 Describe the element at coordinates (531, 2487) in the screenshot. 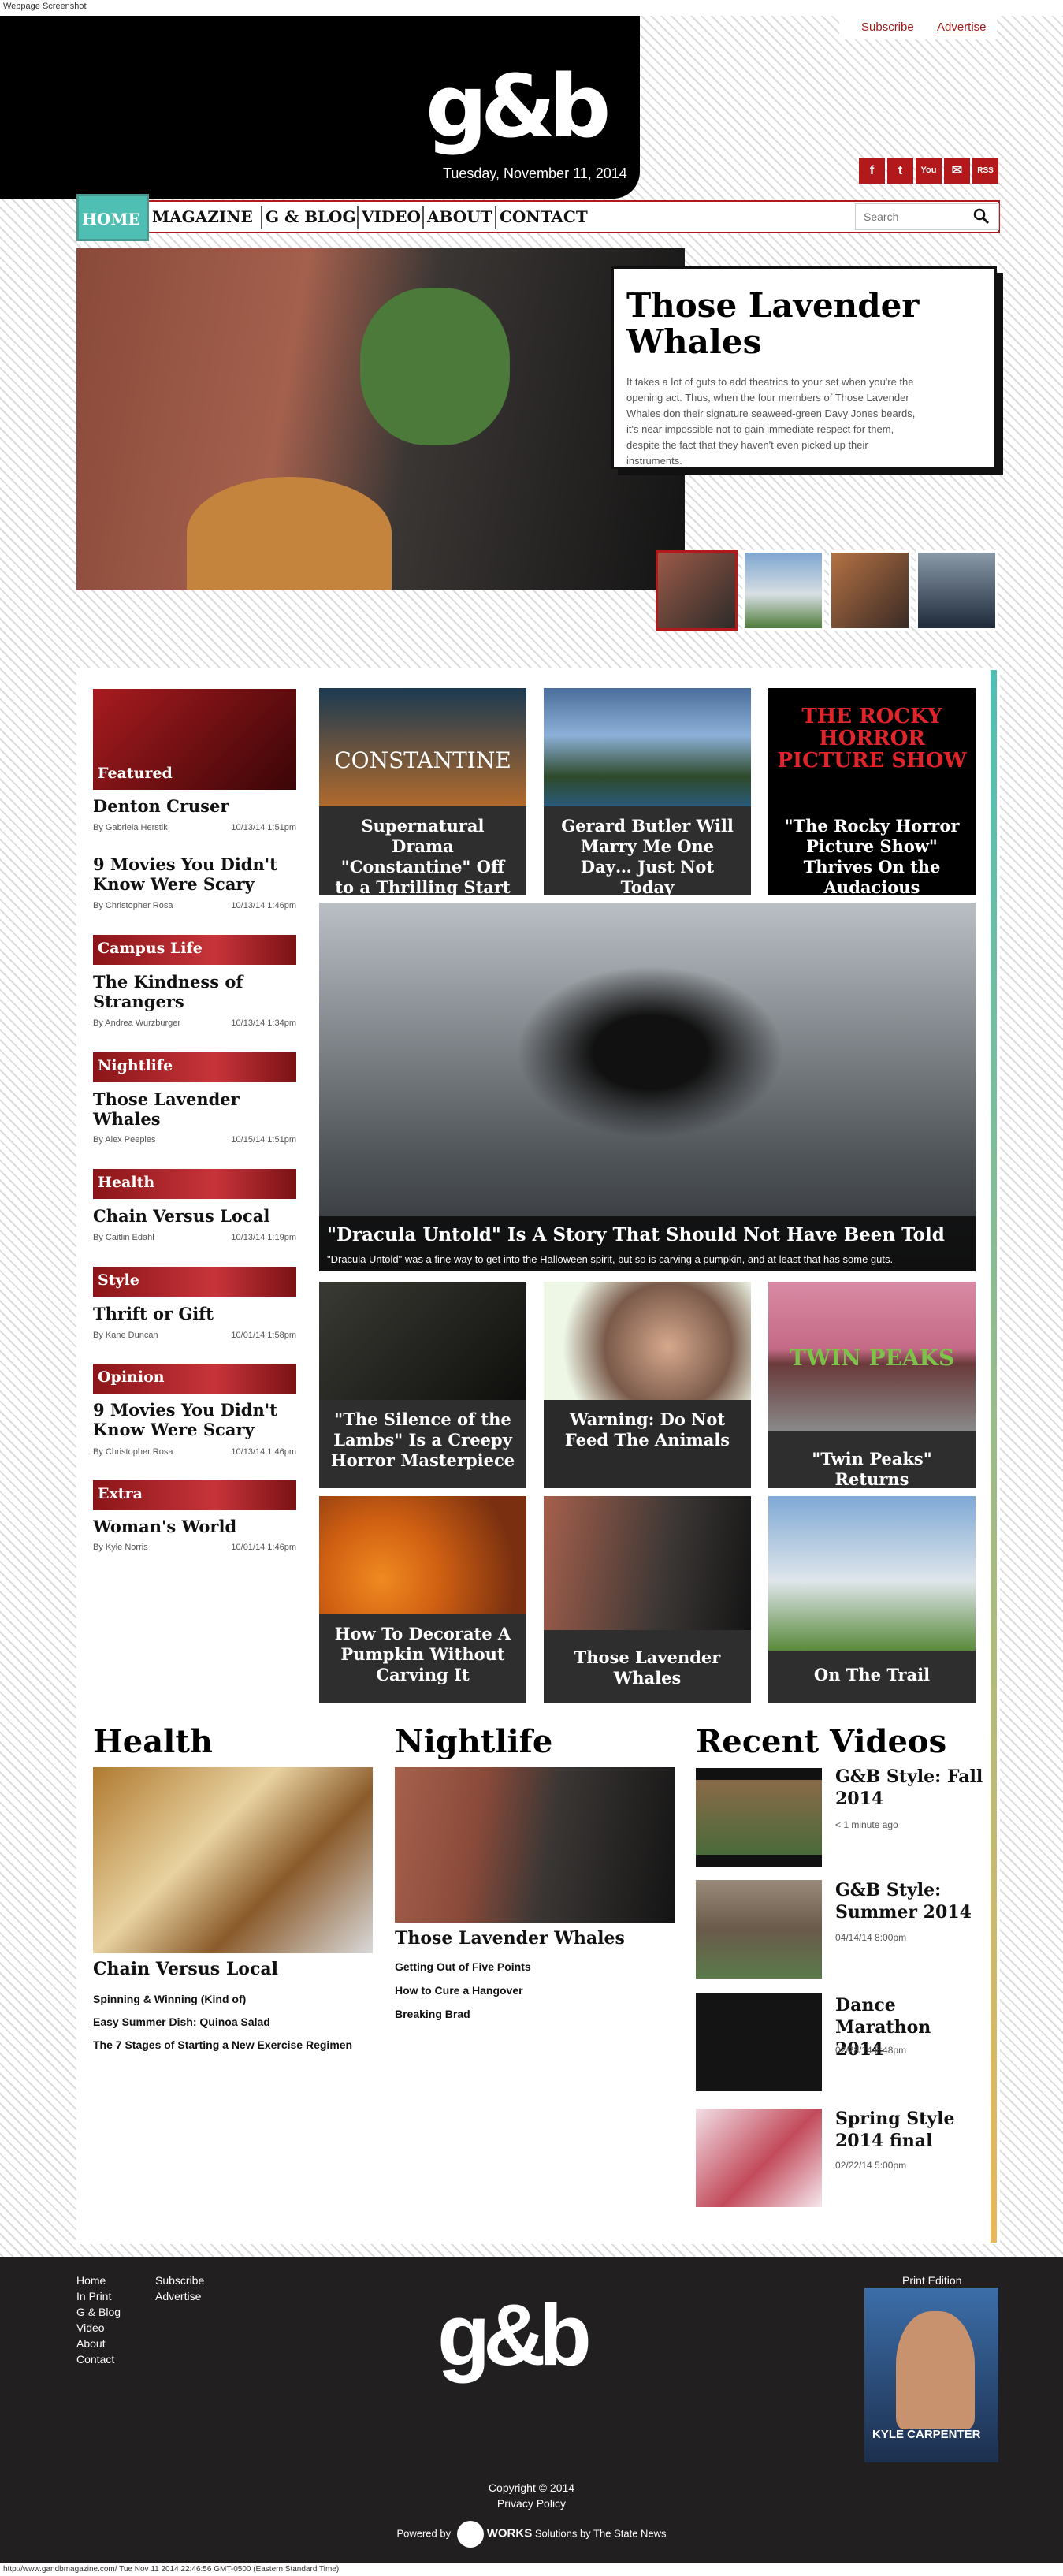

I see `copyright: Copyright © 2014` at that location.